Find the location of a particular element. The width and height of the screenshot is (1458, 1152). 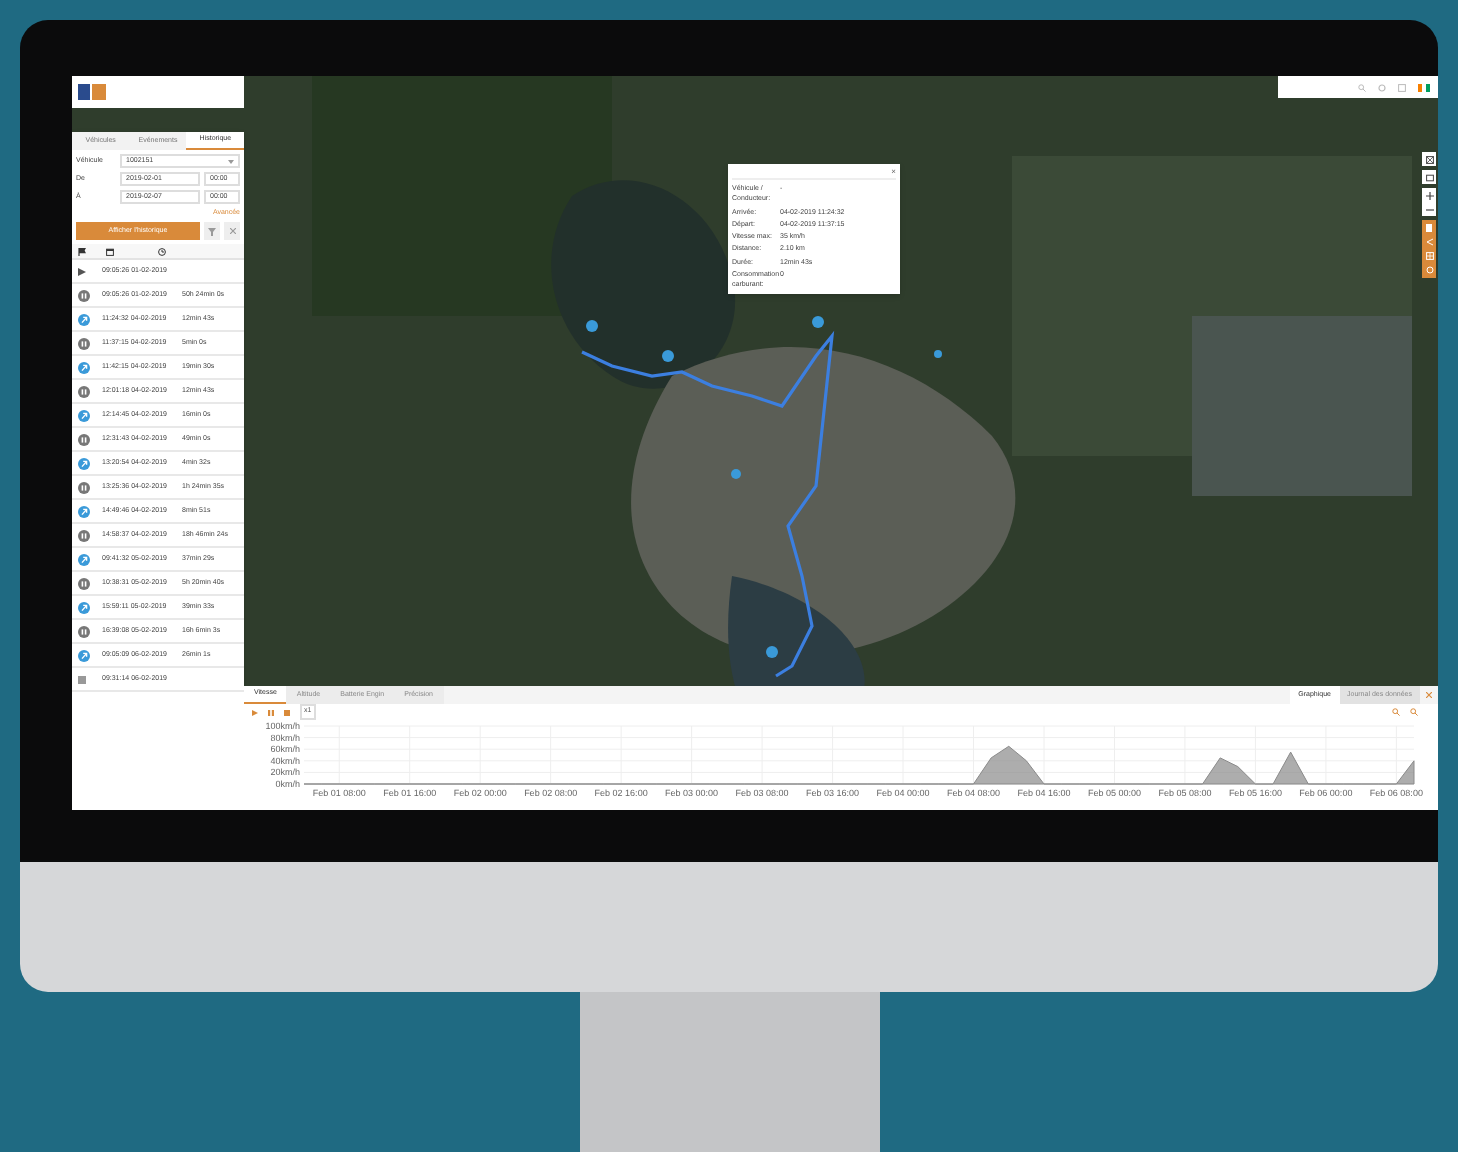

plus-icon is located at coordinates (1429, 195).